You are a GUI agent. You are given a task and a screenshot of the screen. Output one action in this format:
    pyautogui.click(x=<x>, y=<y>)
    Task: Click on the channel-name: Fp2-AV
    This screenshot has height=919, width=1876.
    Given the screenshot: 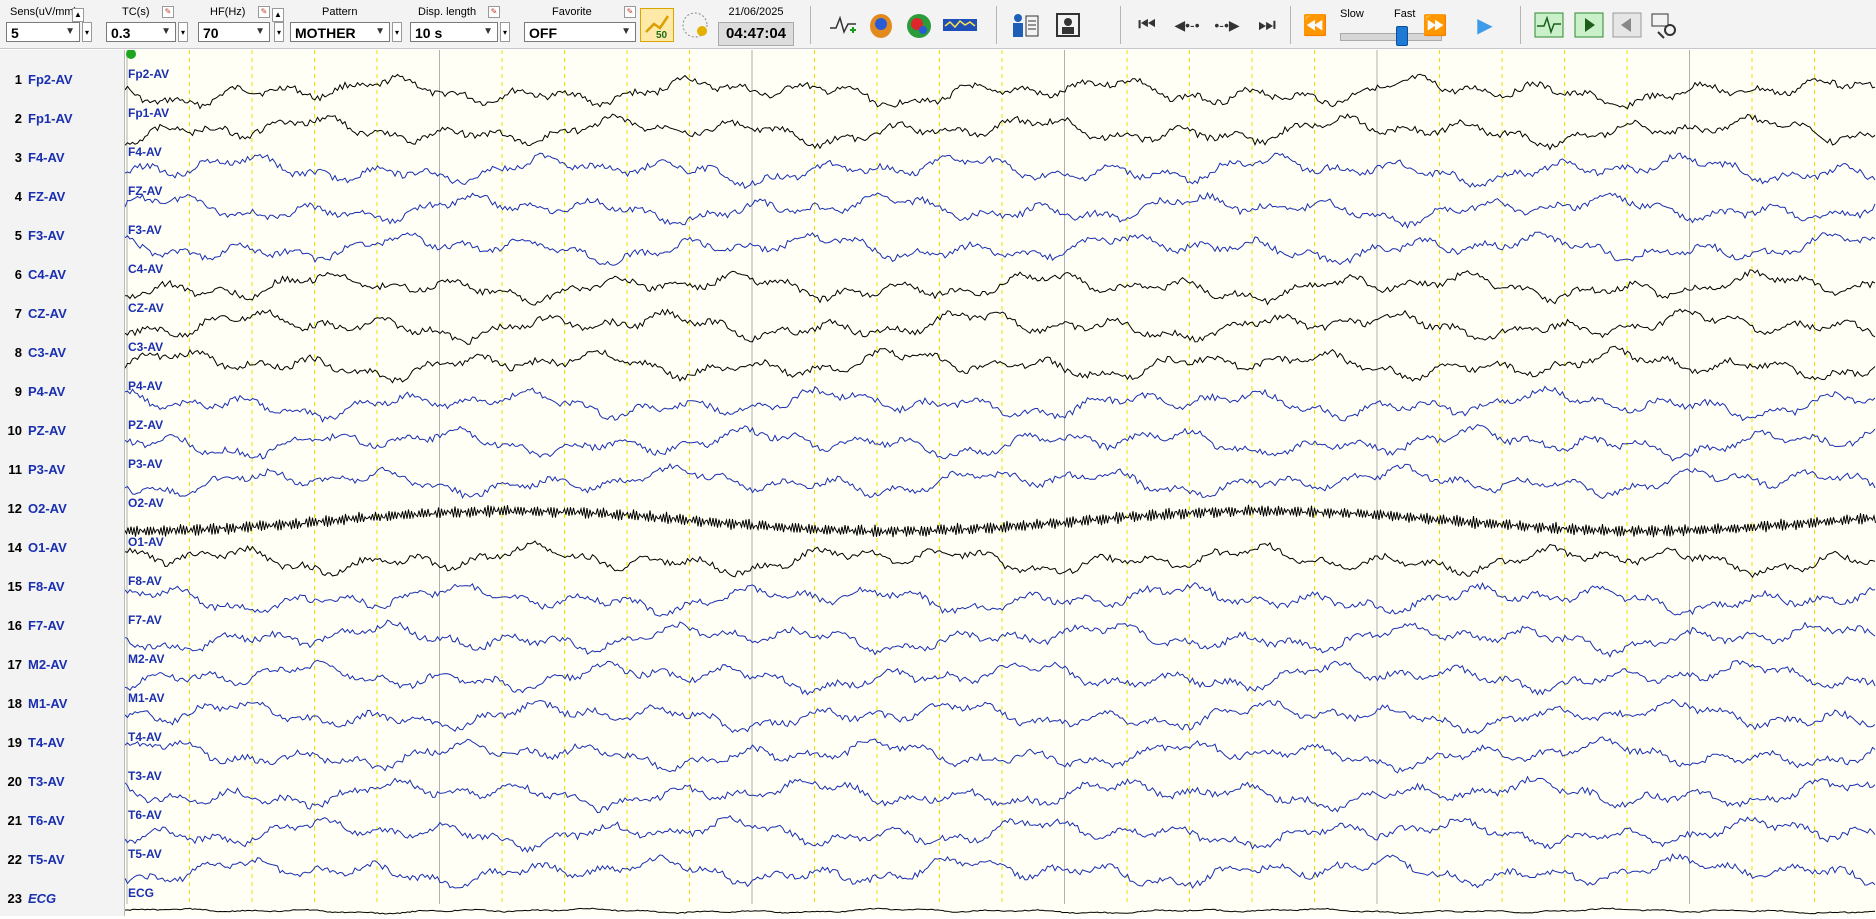 What is the action you would take?
    pyautogui.click(x=50, y=79)
    